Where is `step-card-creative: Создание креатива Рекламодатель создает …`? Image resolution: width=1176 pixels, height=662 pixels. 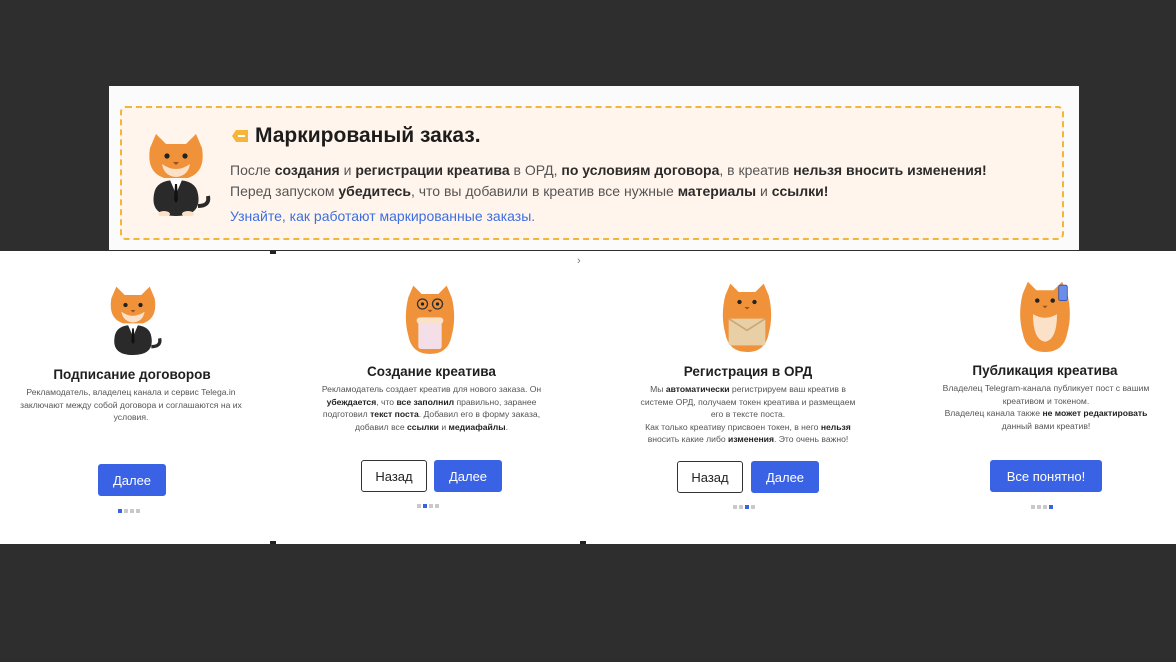 step-card-creative: Создание креатива Рекламодатель создает … is located at coordinates (431, 397).